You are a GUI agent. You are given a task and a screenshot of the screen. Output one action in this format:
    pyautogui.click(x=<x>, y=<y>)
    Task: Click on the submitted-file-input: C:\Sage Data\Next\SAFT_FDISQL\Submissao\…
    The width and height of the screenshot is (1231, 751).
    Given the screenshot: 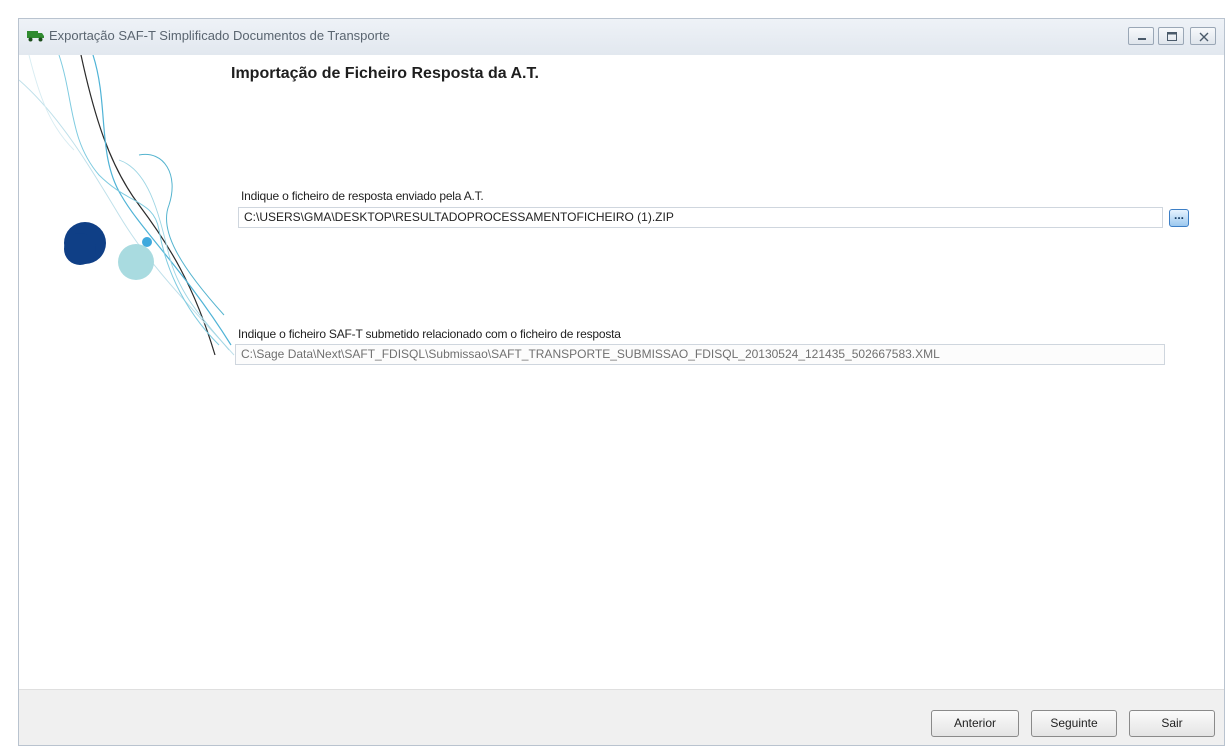 What is the action you would take?
    pyautogui.click(x=700, y=354)
    